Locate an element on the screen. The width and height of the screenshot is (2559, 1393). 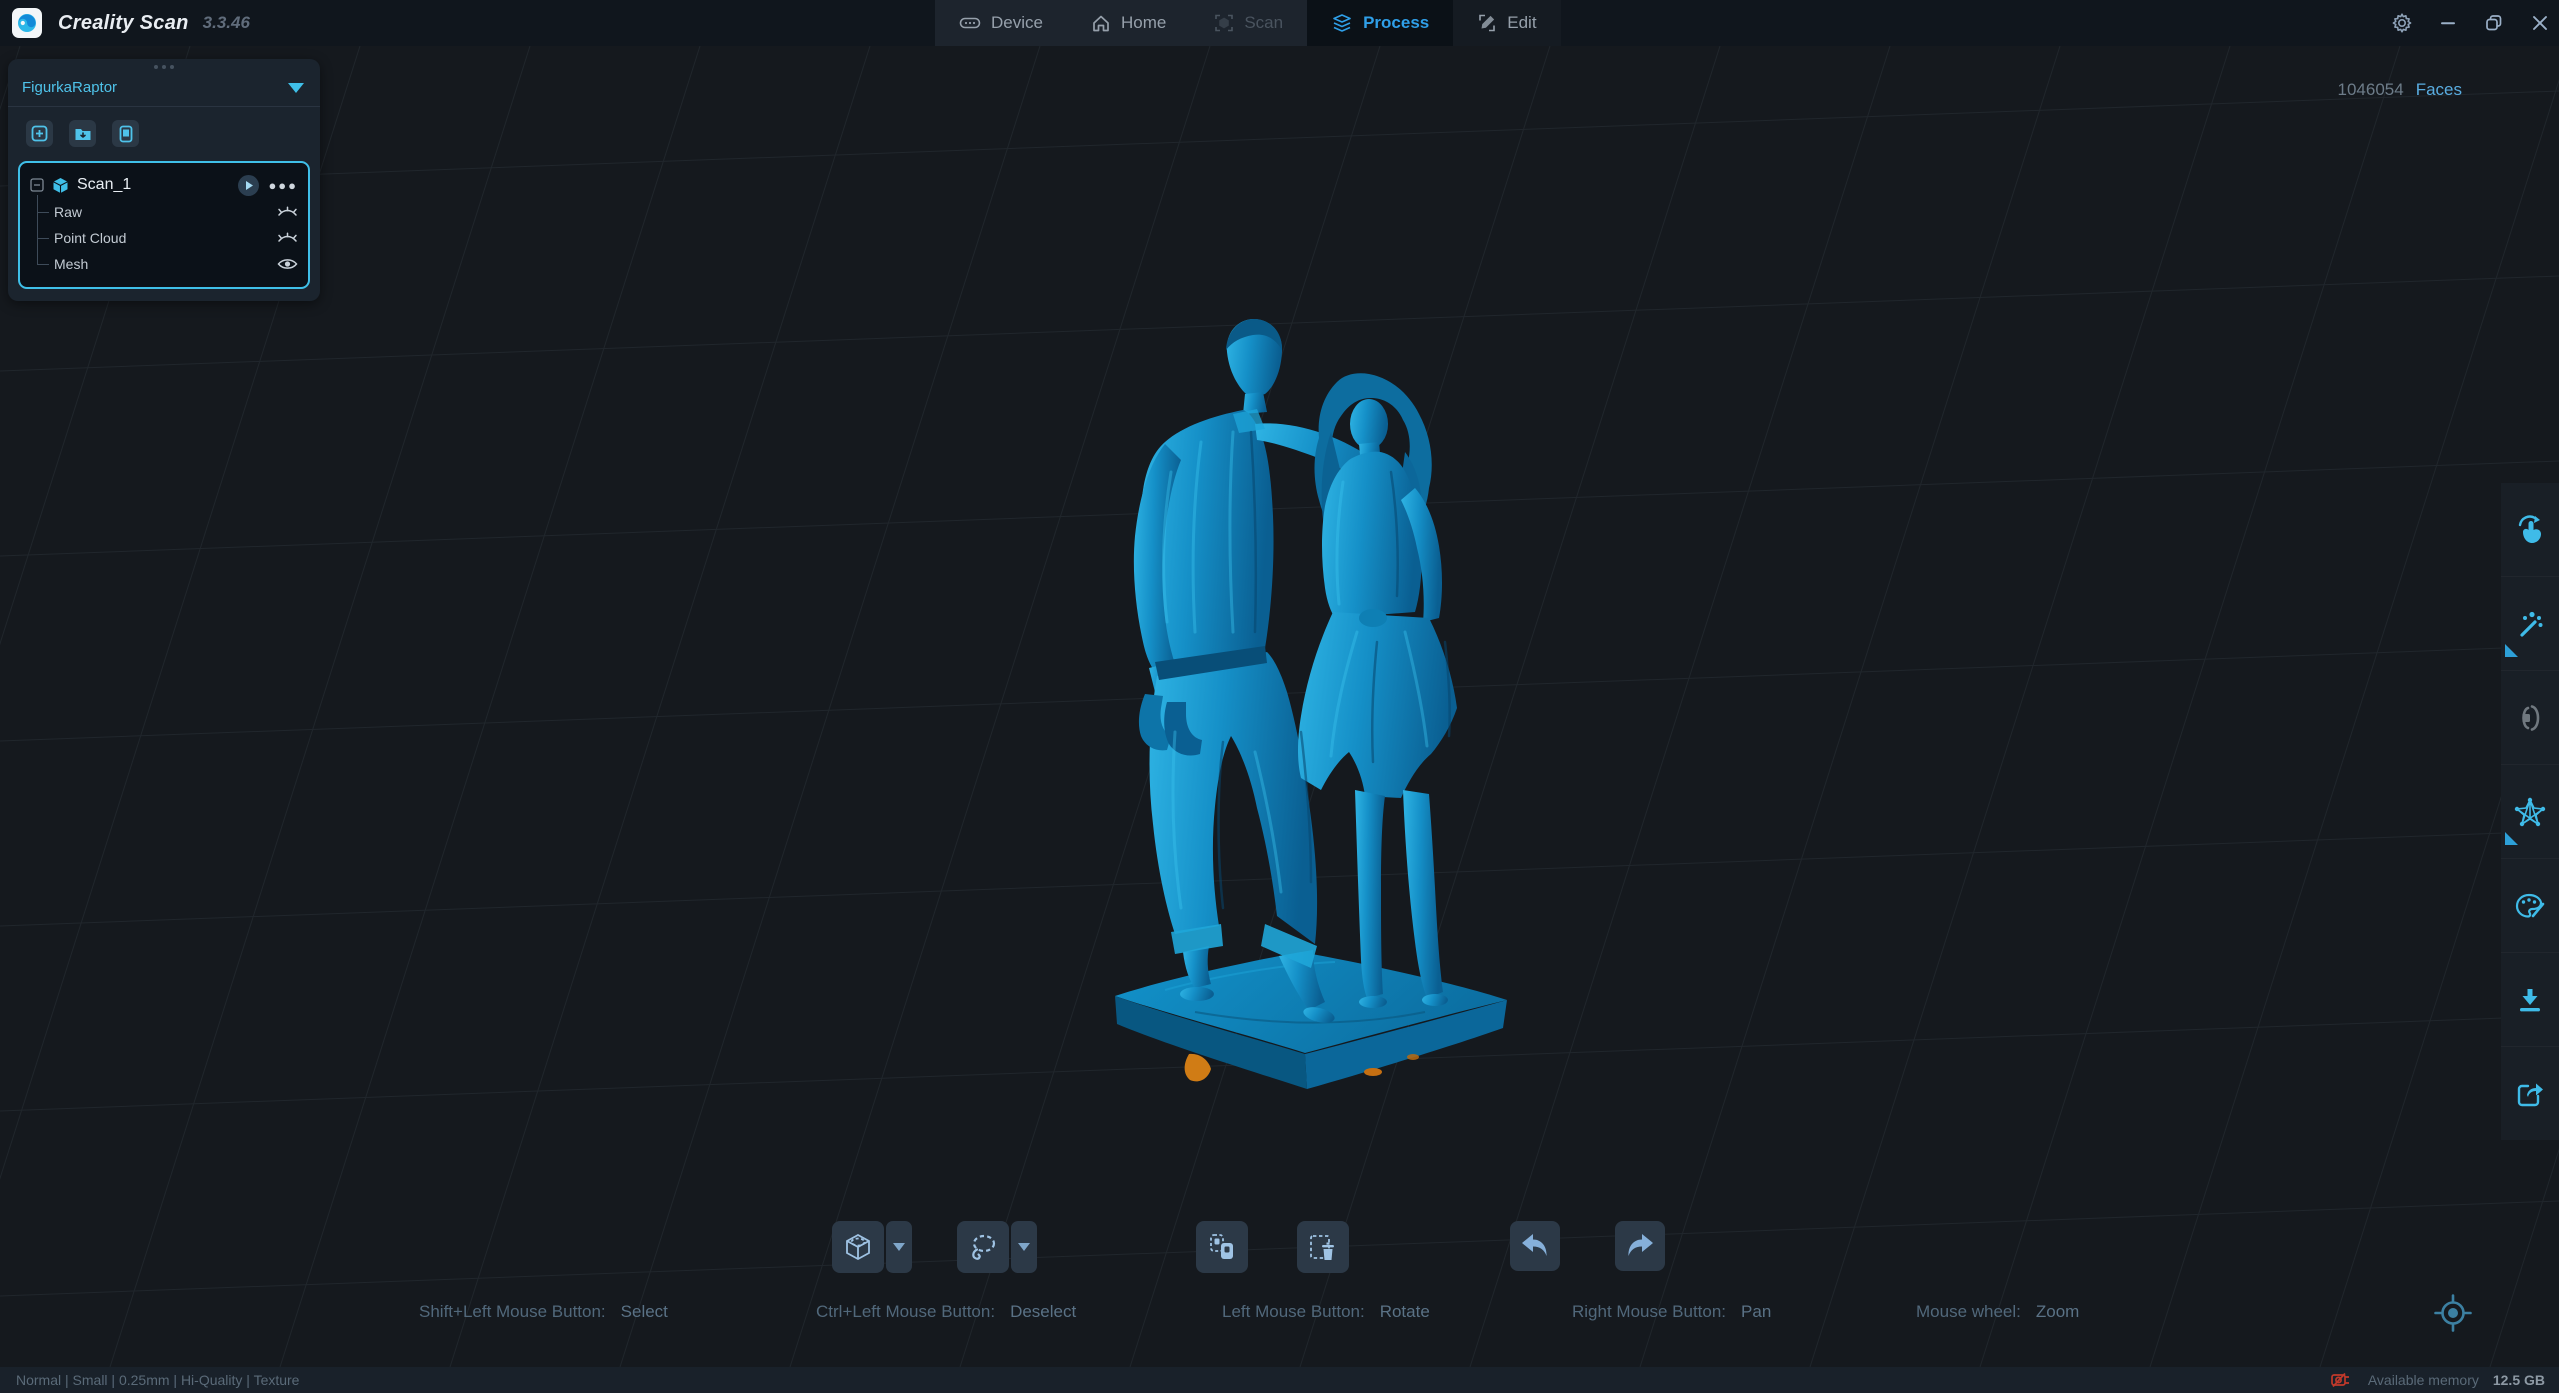
cube-select-button is located at coordinates (858, 1247).